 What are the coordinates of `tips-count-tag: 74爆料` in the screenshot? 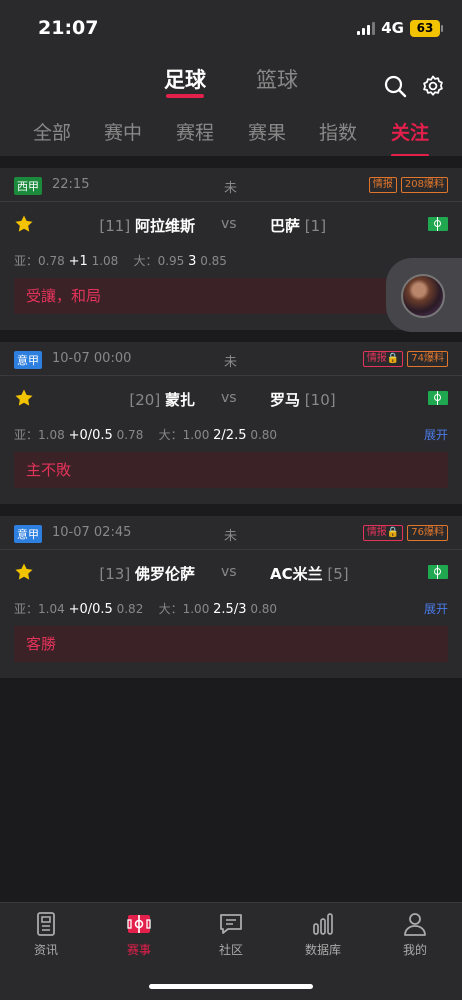 It's located at (427, 359).